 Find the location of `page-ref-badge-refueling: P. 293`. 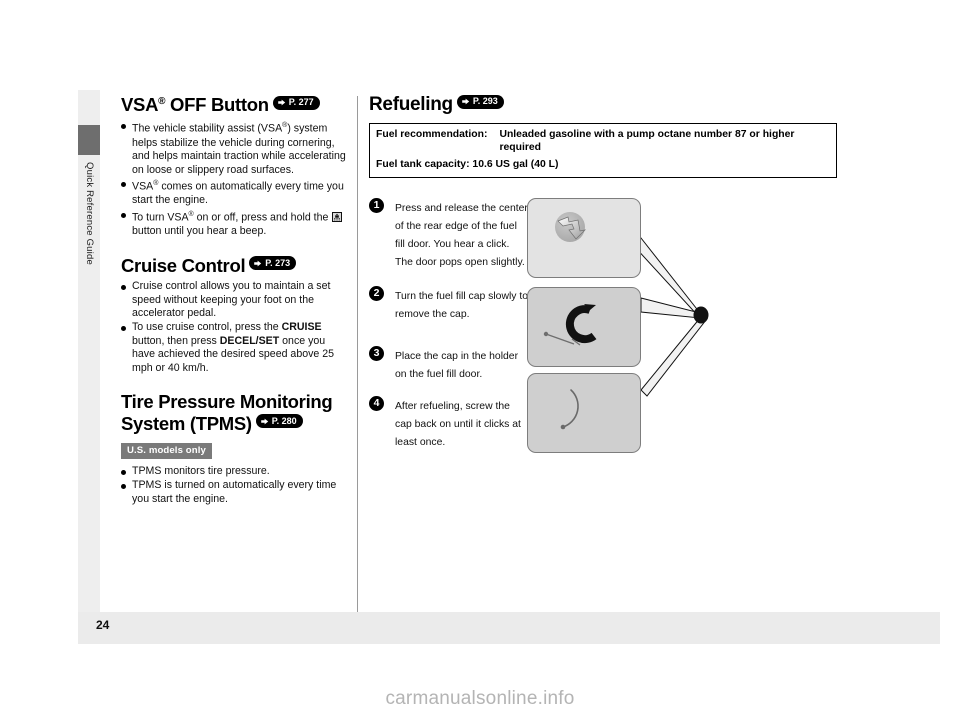

page-ref-badge-refueling: P. 293 is located at coordinates (480, 101).